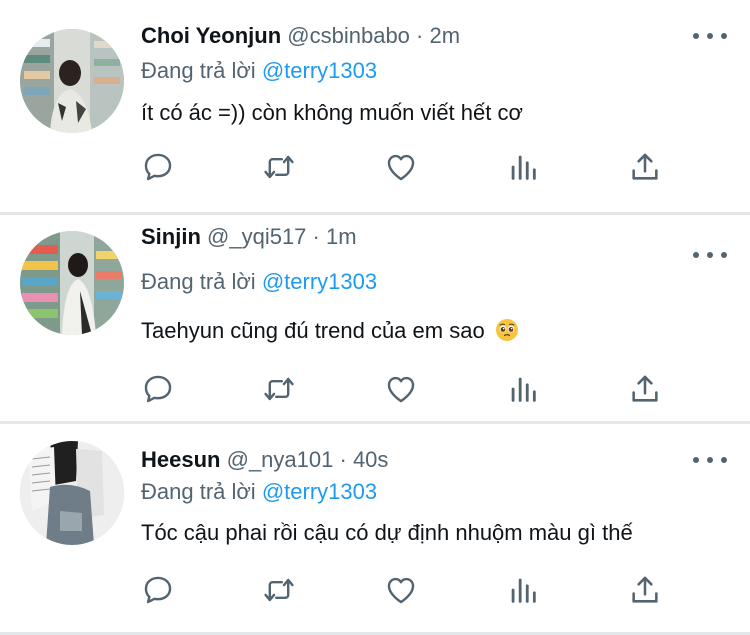 Image resolution: width=750 pixels, height=635 pixels. What do you see at coordinates (370, 459) in the screenshot?
I see `timestamp: 40s` at bounding box center [370, 459].